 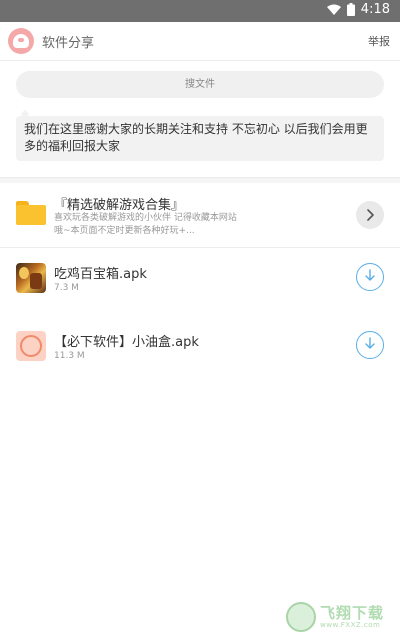 I want to click on app-header: 软件分享 举报, so click(x=200, y=41).